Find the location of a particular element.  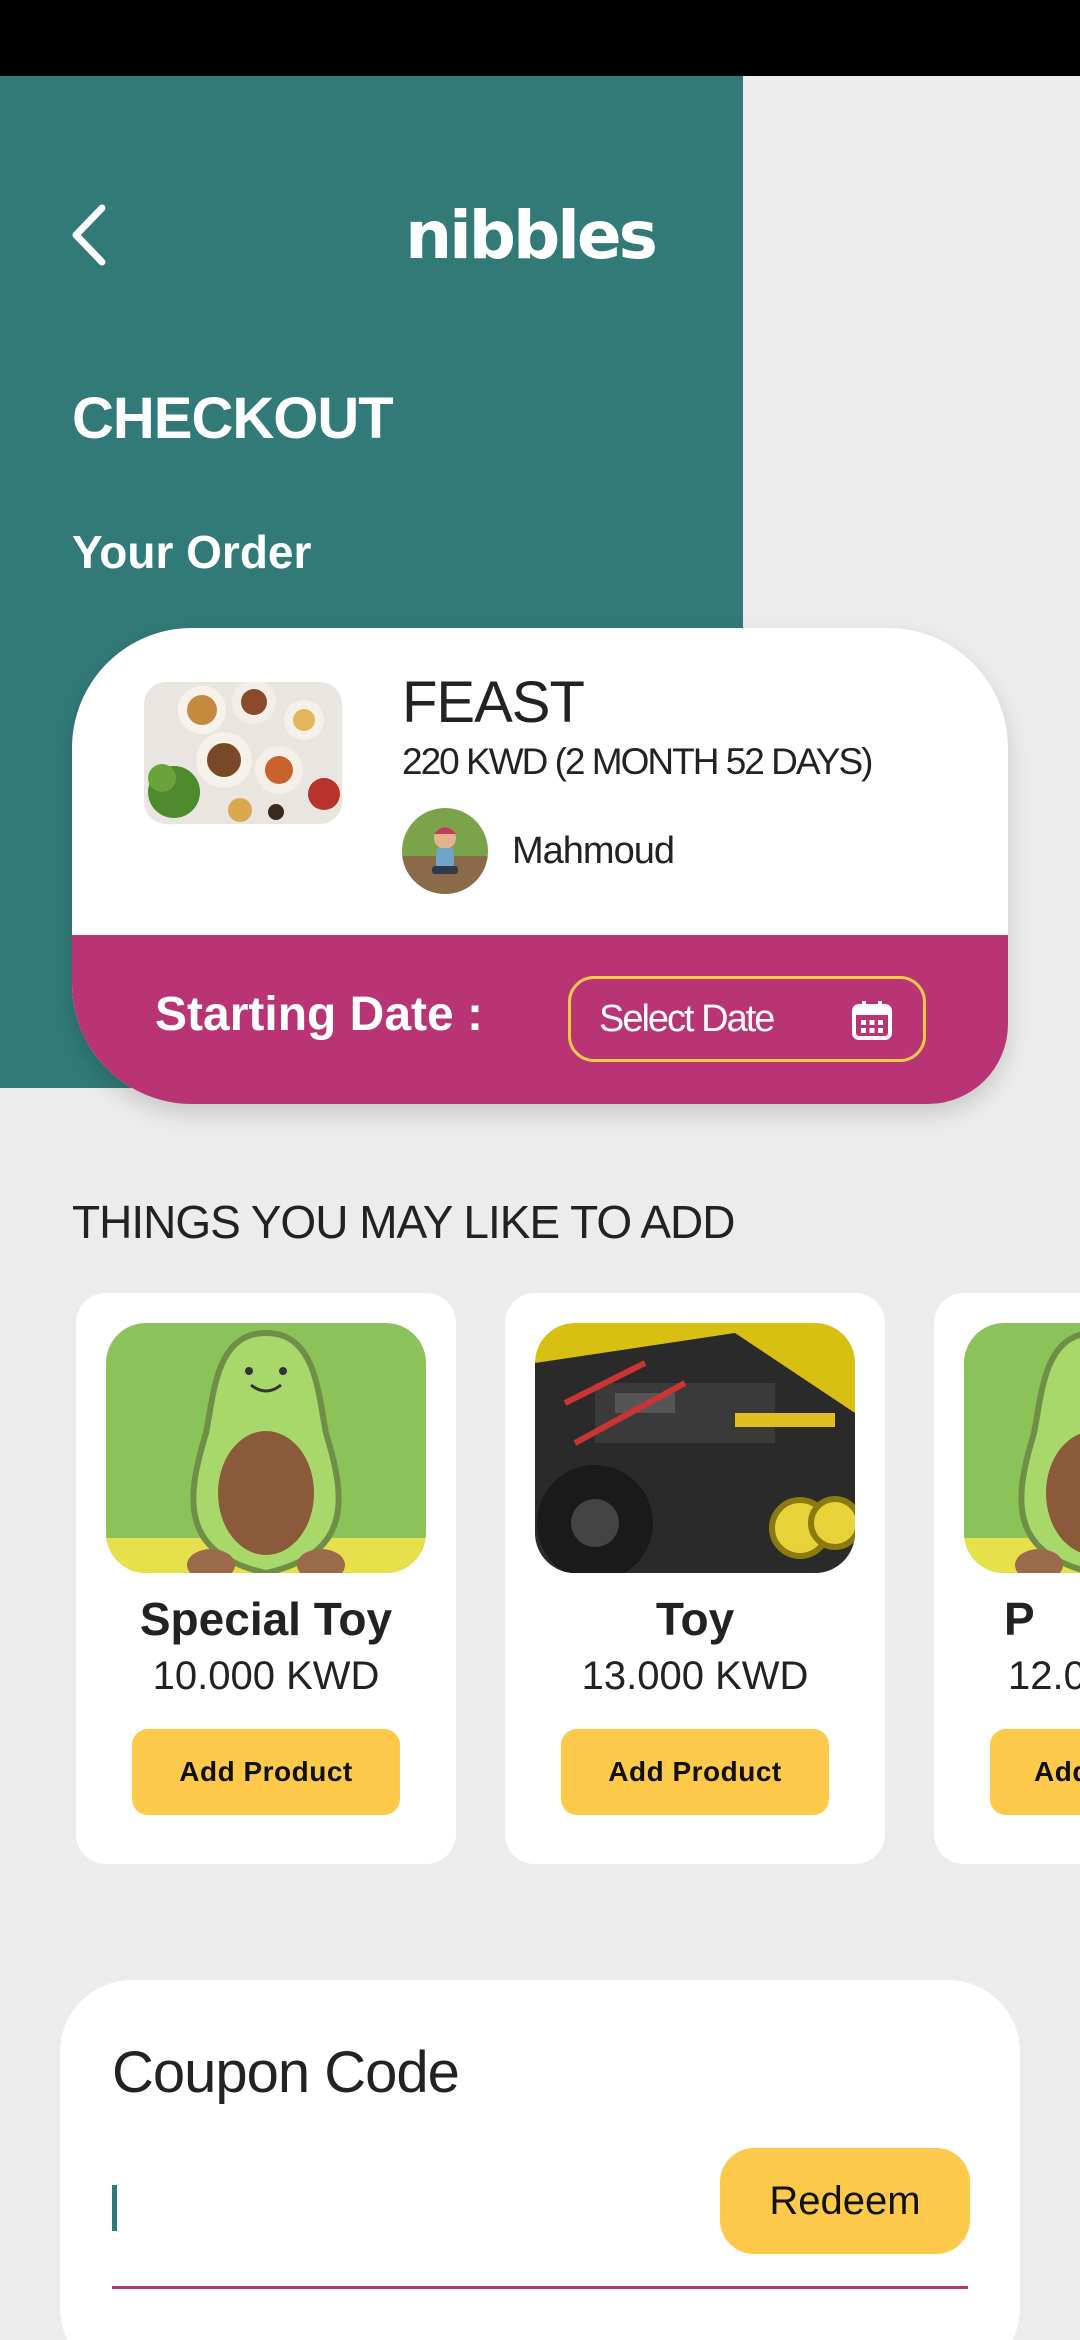

section-title-your-order: Your Order is located at coordinates (192, 552).